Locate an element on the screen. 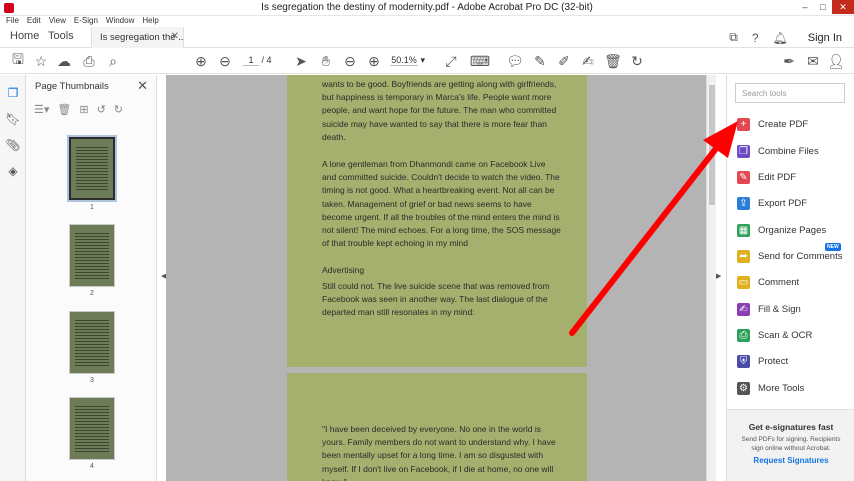  comment-icon: 💬︎ is located at coordinates (515, 61).